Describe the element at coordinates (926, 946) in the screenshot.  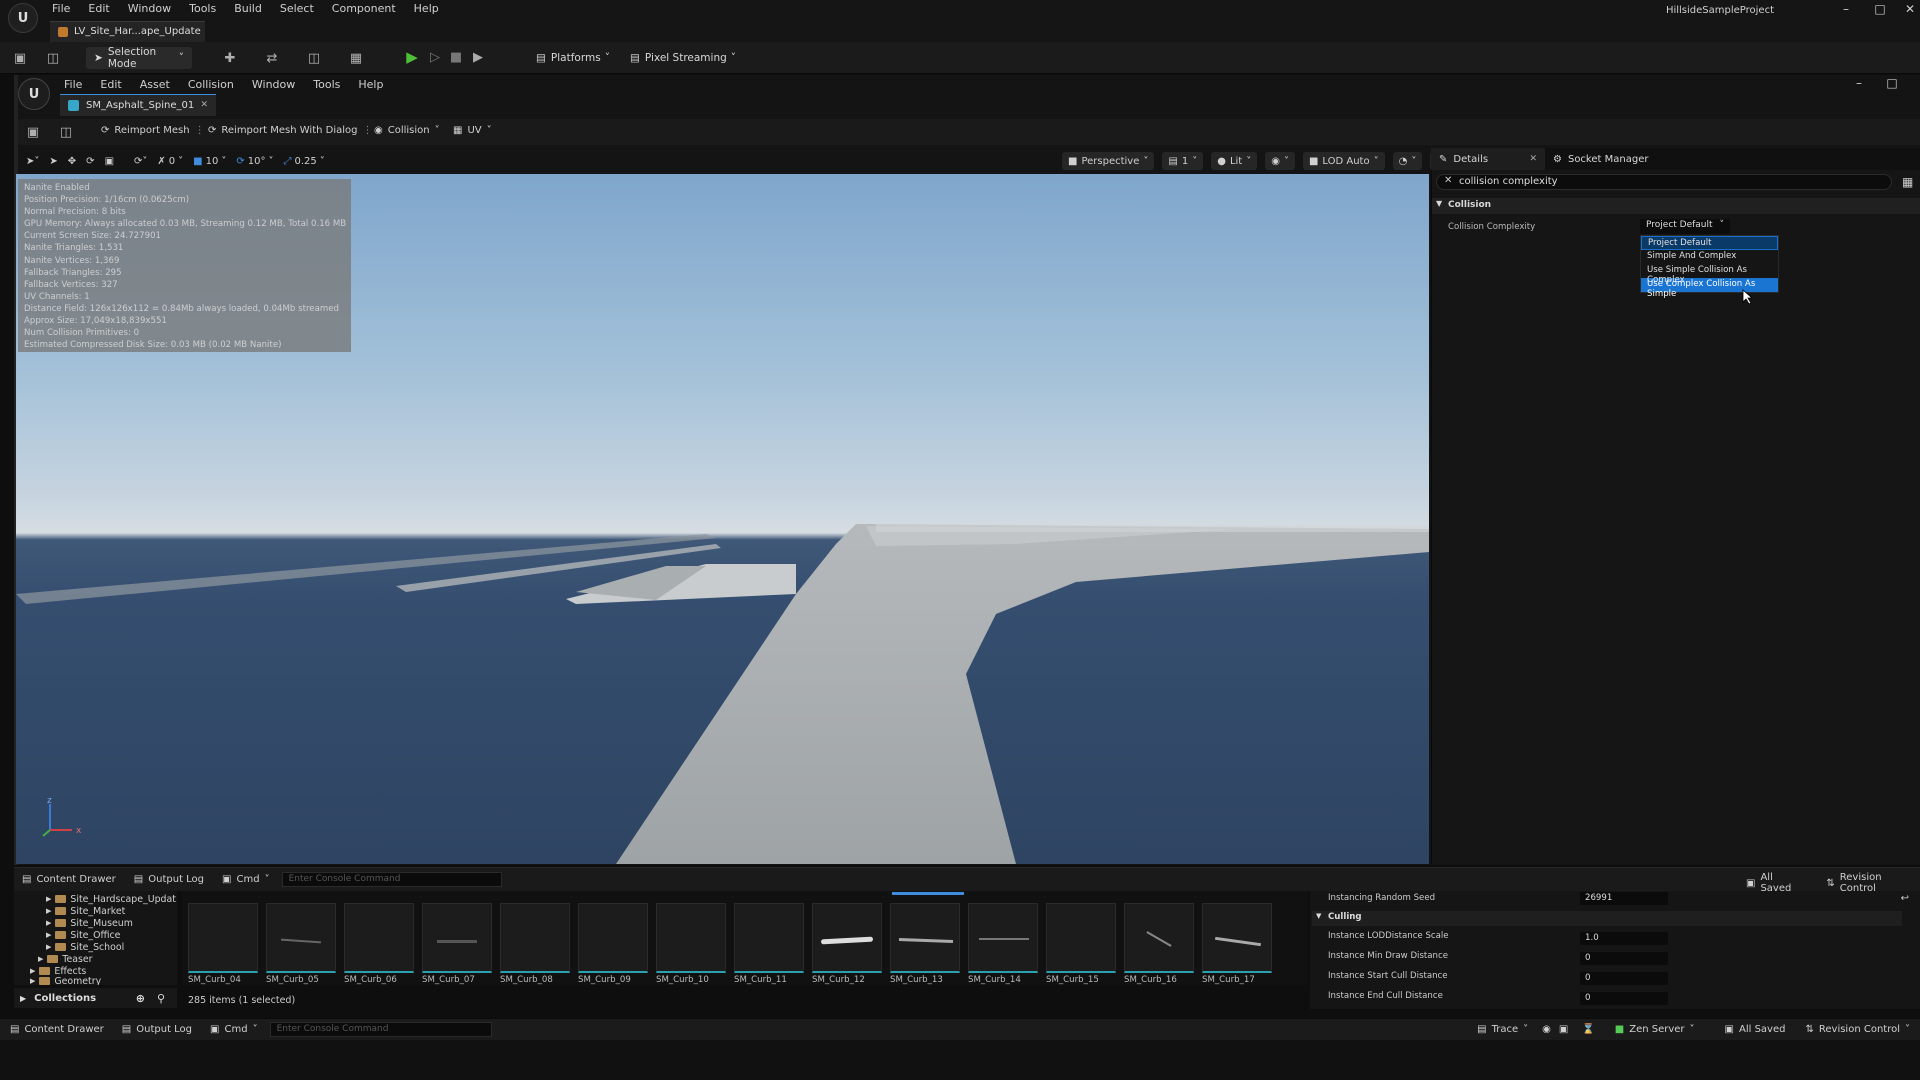
I see `asset-tile: SM_Curb_13` at that location.